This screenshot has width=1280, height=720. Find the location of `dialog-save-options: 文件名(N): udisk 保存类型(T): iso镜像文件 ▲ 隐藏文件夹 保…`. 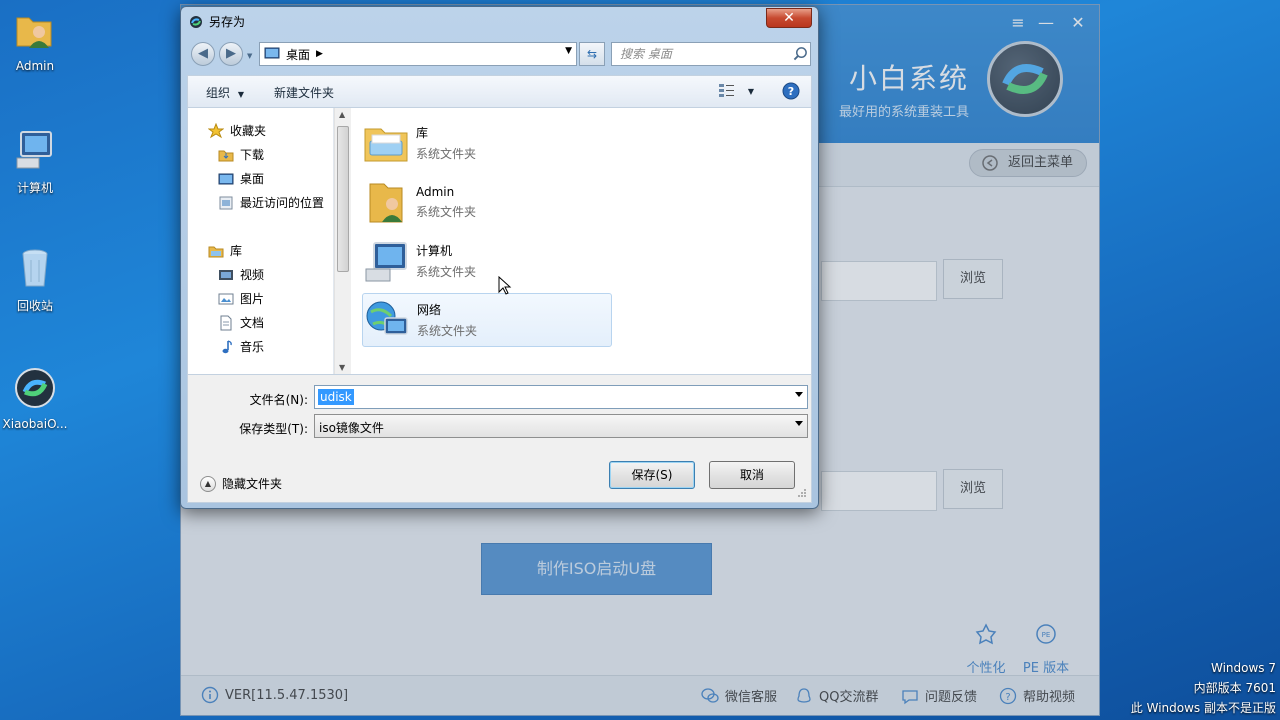

dialog-save-options: 文件名(N): udisk 保存类型(T): iso镜像文件 ▲ 隐藏文件夹 保… is located at coordinates (499, 439).